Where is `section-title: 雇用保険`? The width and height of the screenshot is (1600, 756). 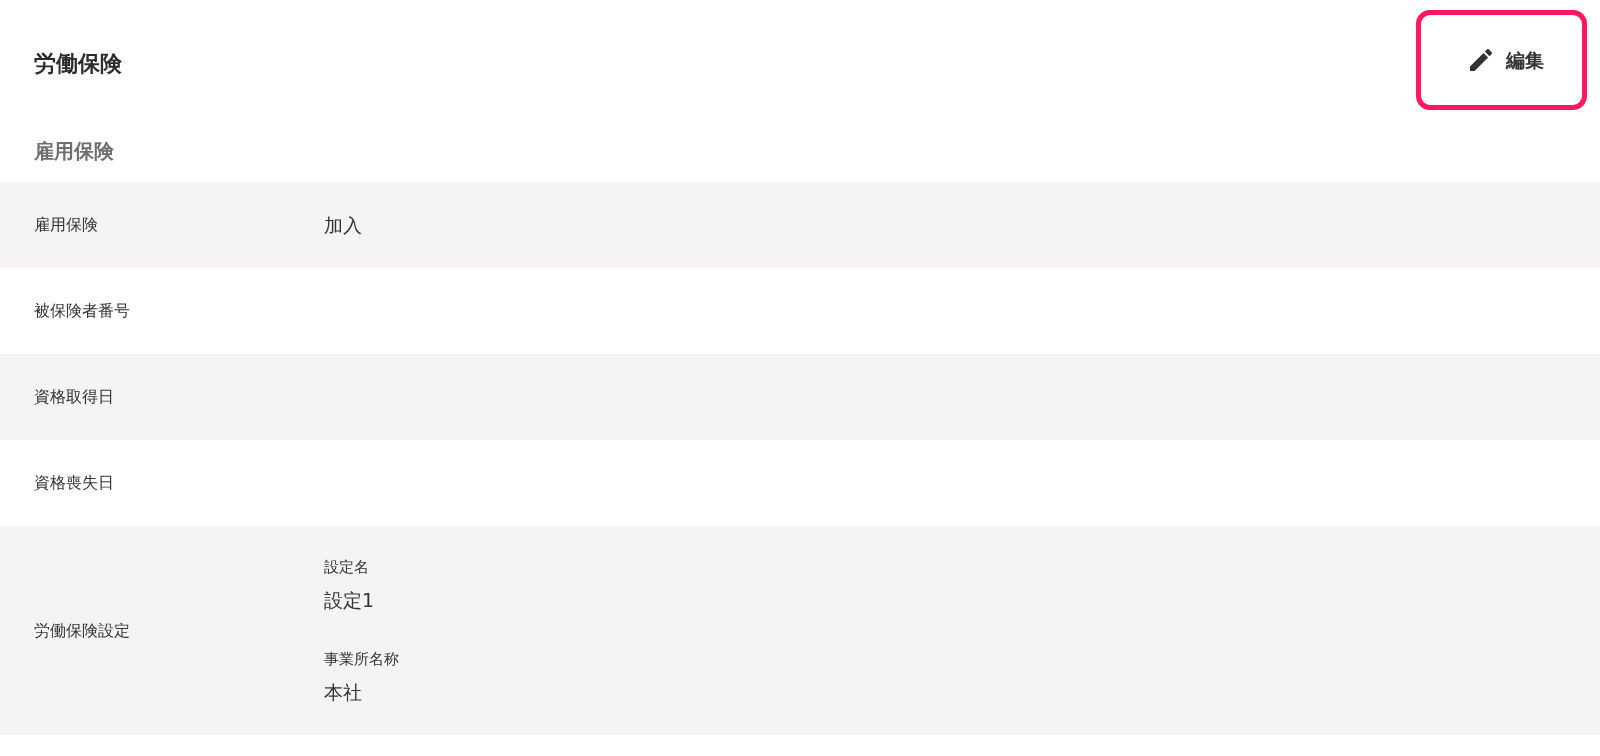 section-title: 雇用保険 is located at coordinates (74, 151).